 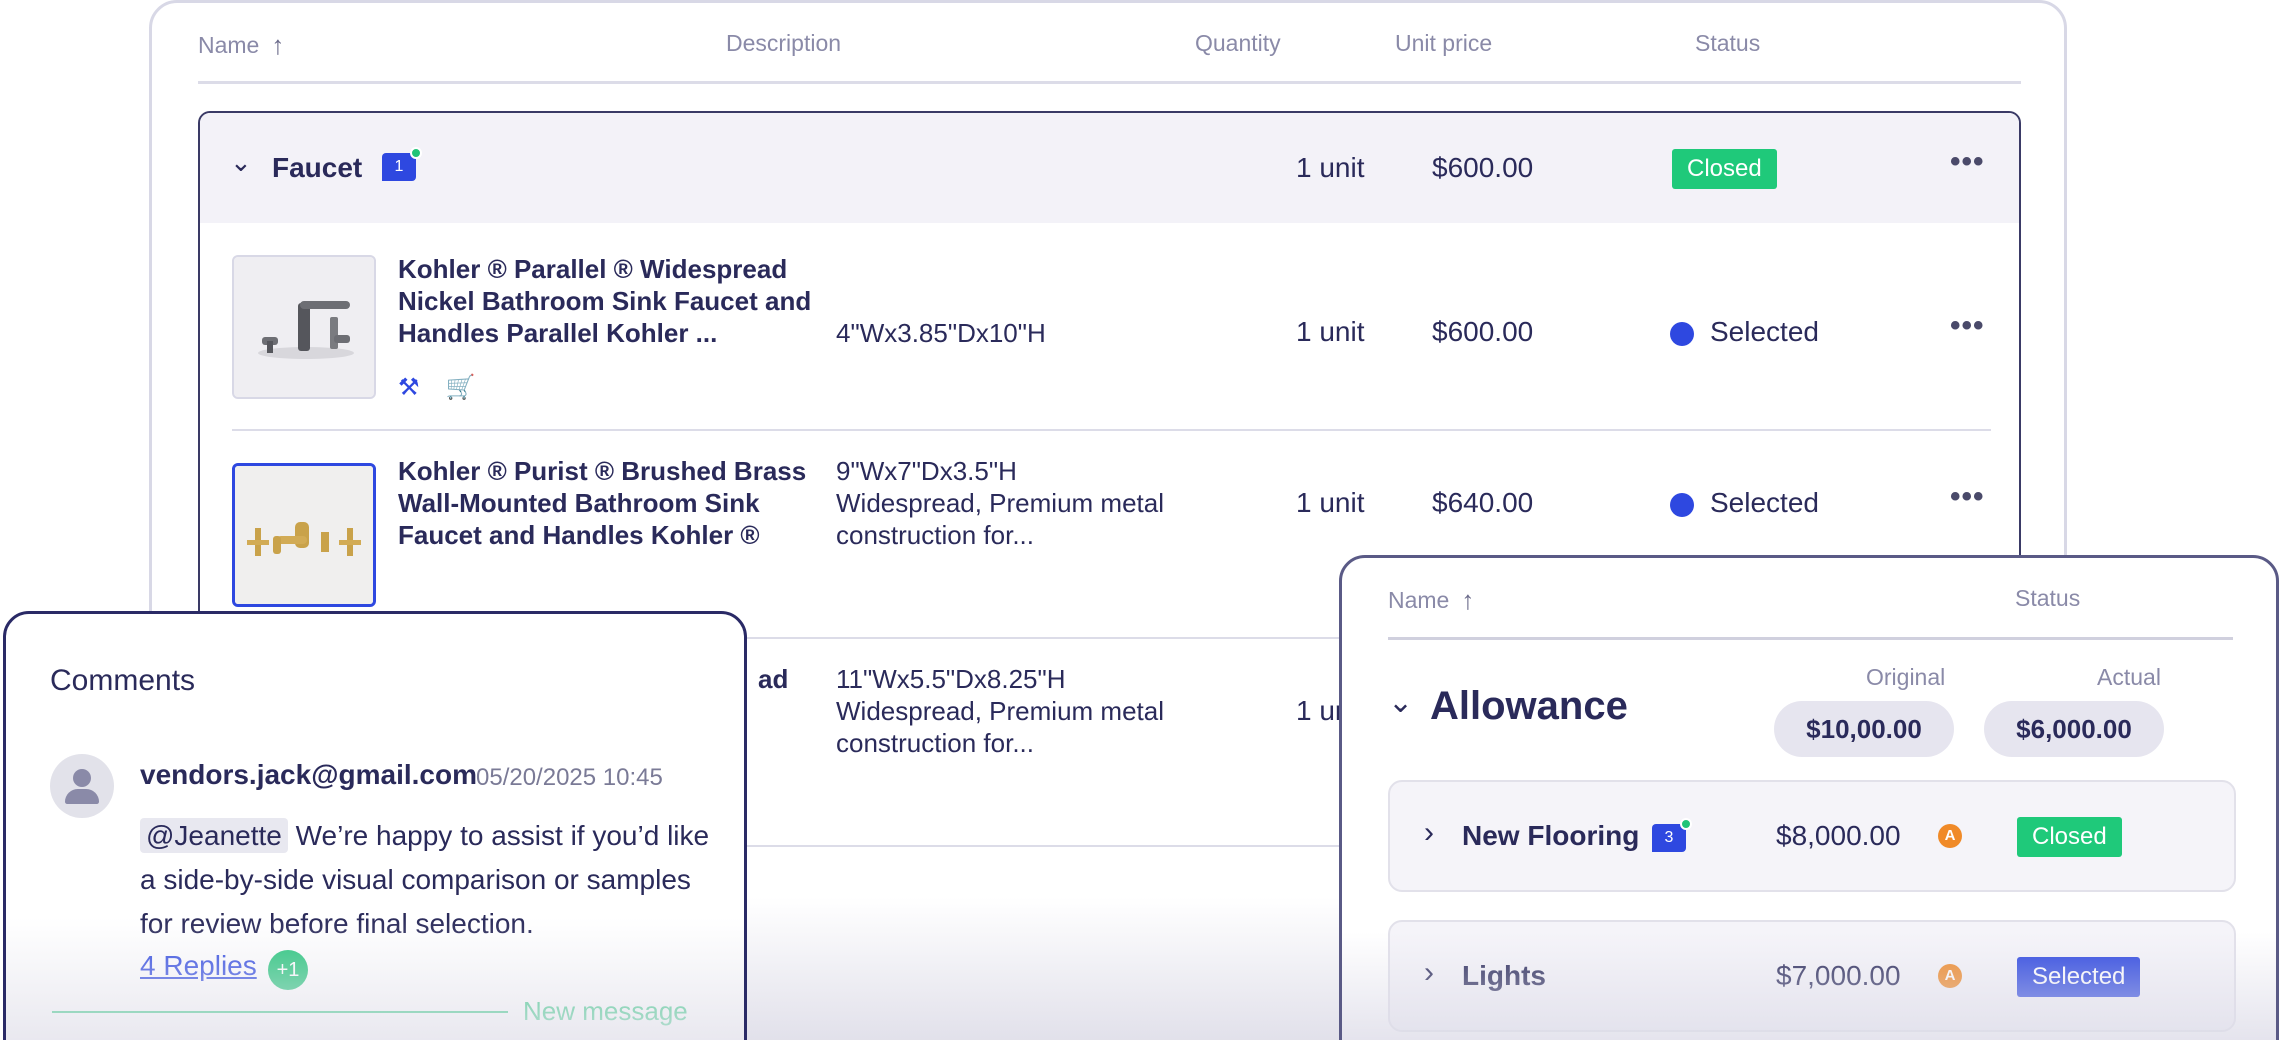 What do you see at coordinates (198, 966) in the screenshot?
I see `replies-link: 4 Replies` at bounding box center [198, 966].